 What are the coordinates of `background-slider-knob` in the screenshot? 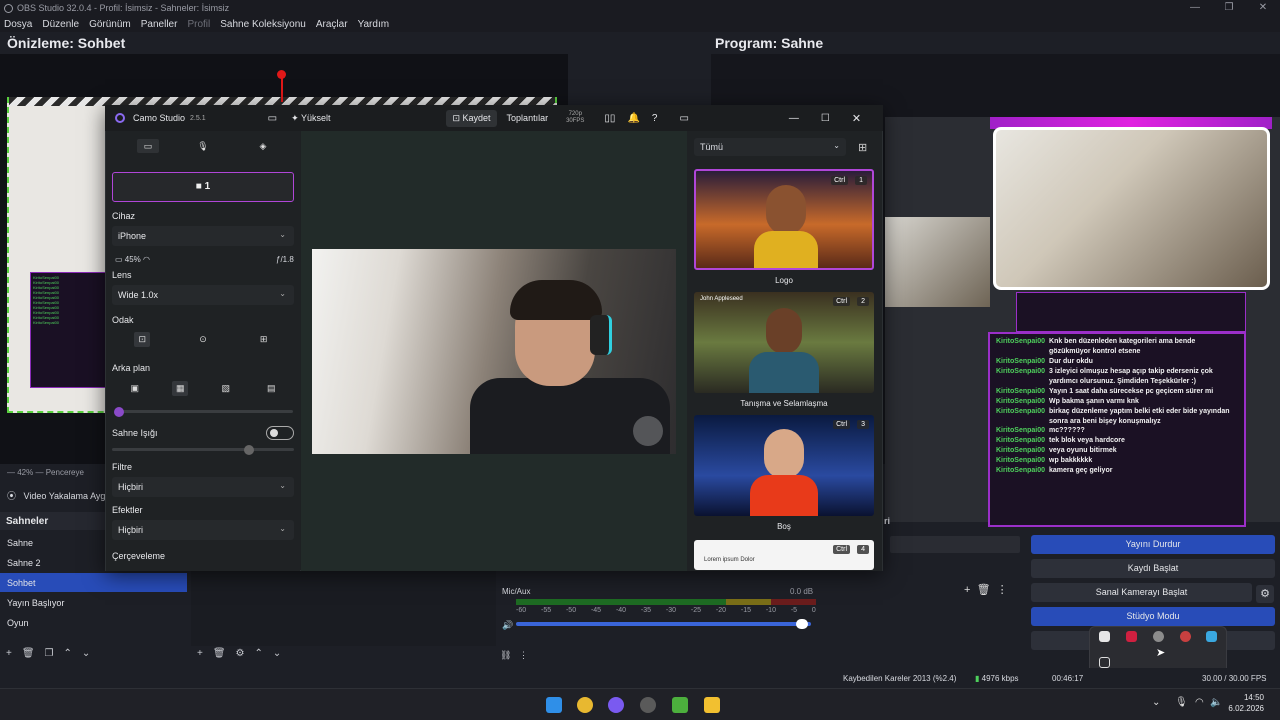 It's located at (119, 412).